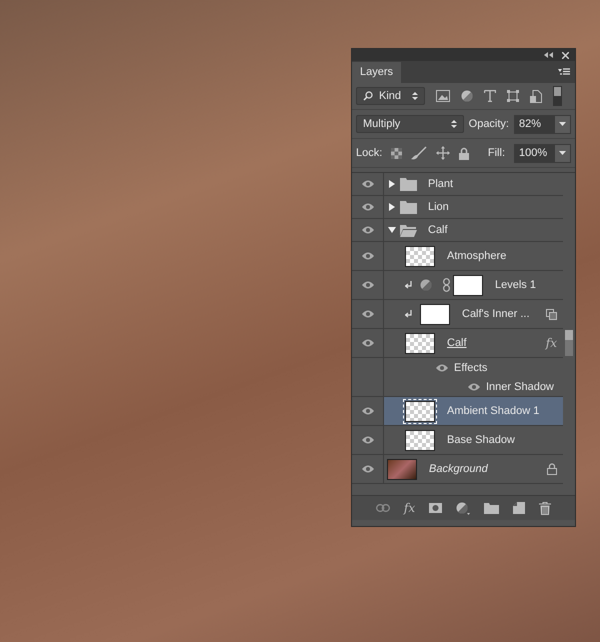 The image size is (600, 642). Describe the element at coordinates (565, 55) in the screenshot. I see `close-icon` at that location.